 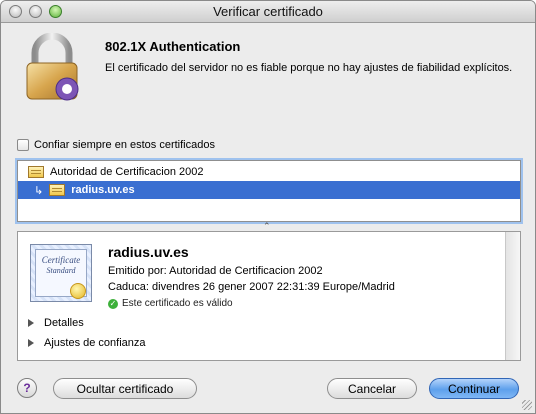 I want to click on child-arrow-icon: ↳, so click(x=39, y=190).